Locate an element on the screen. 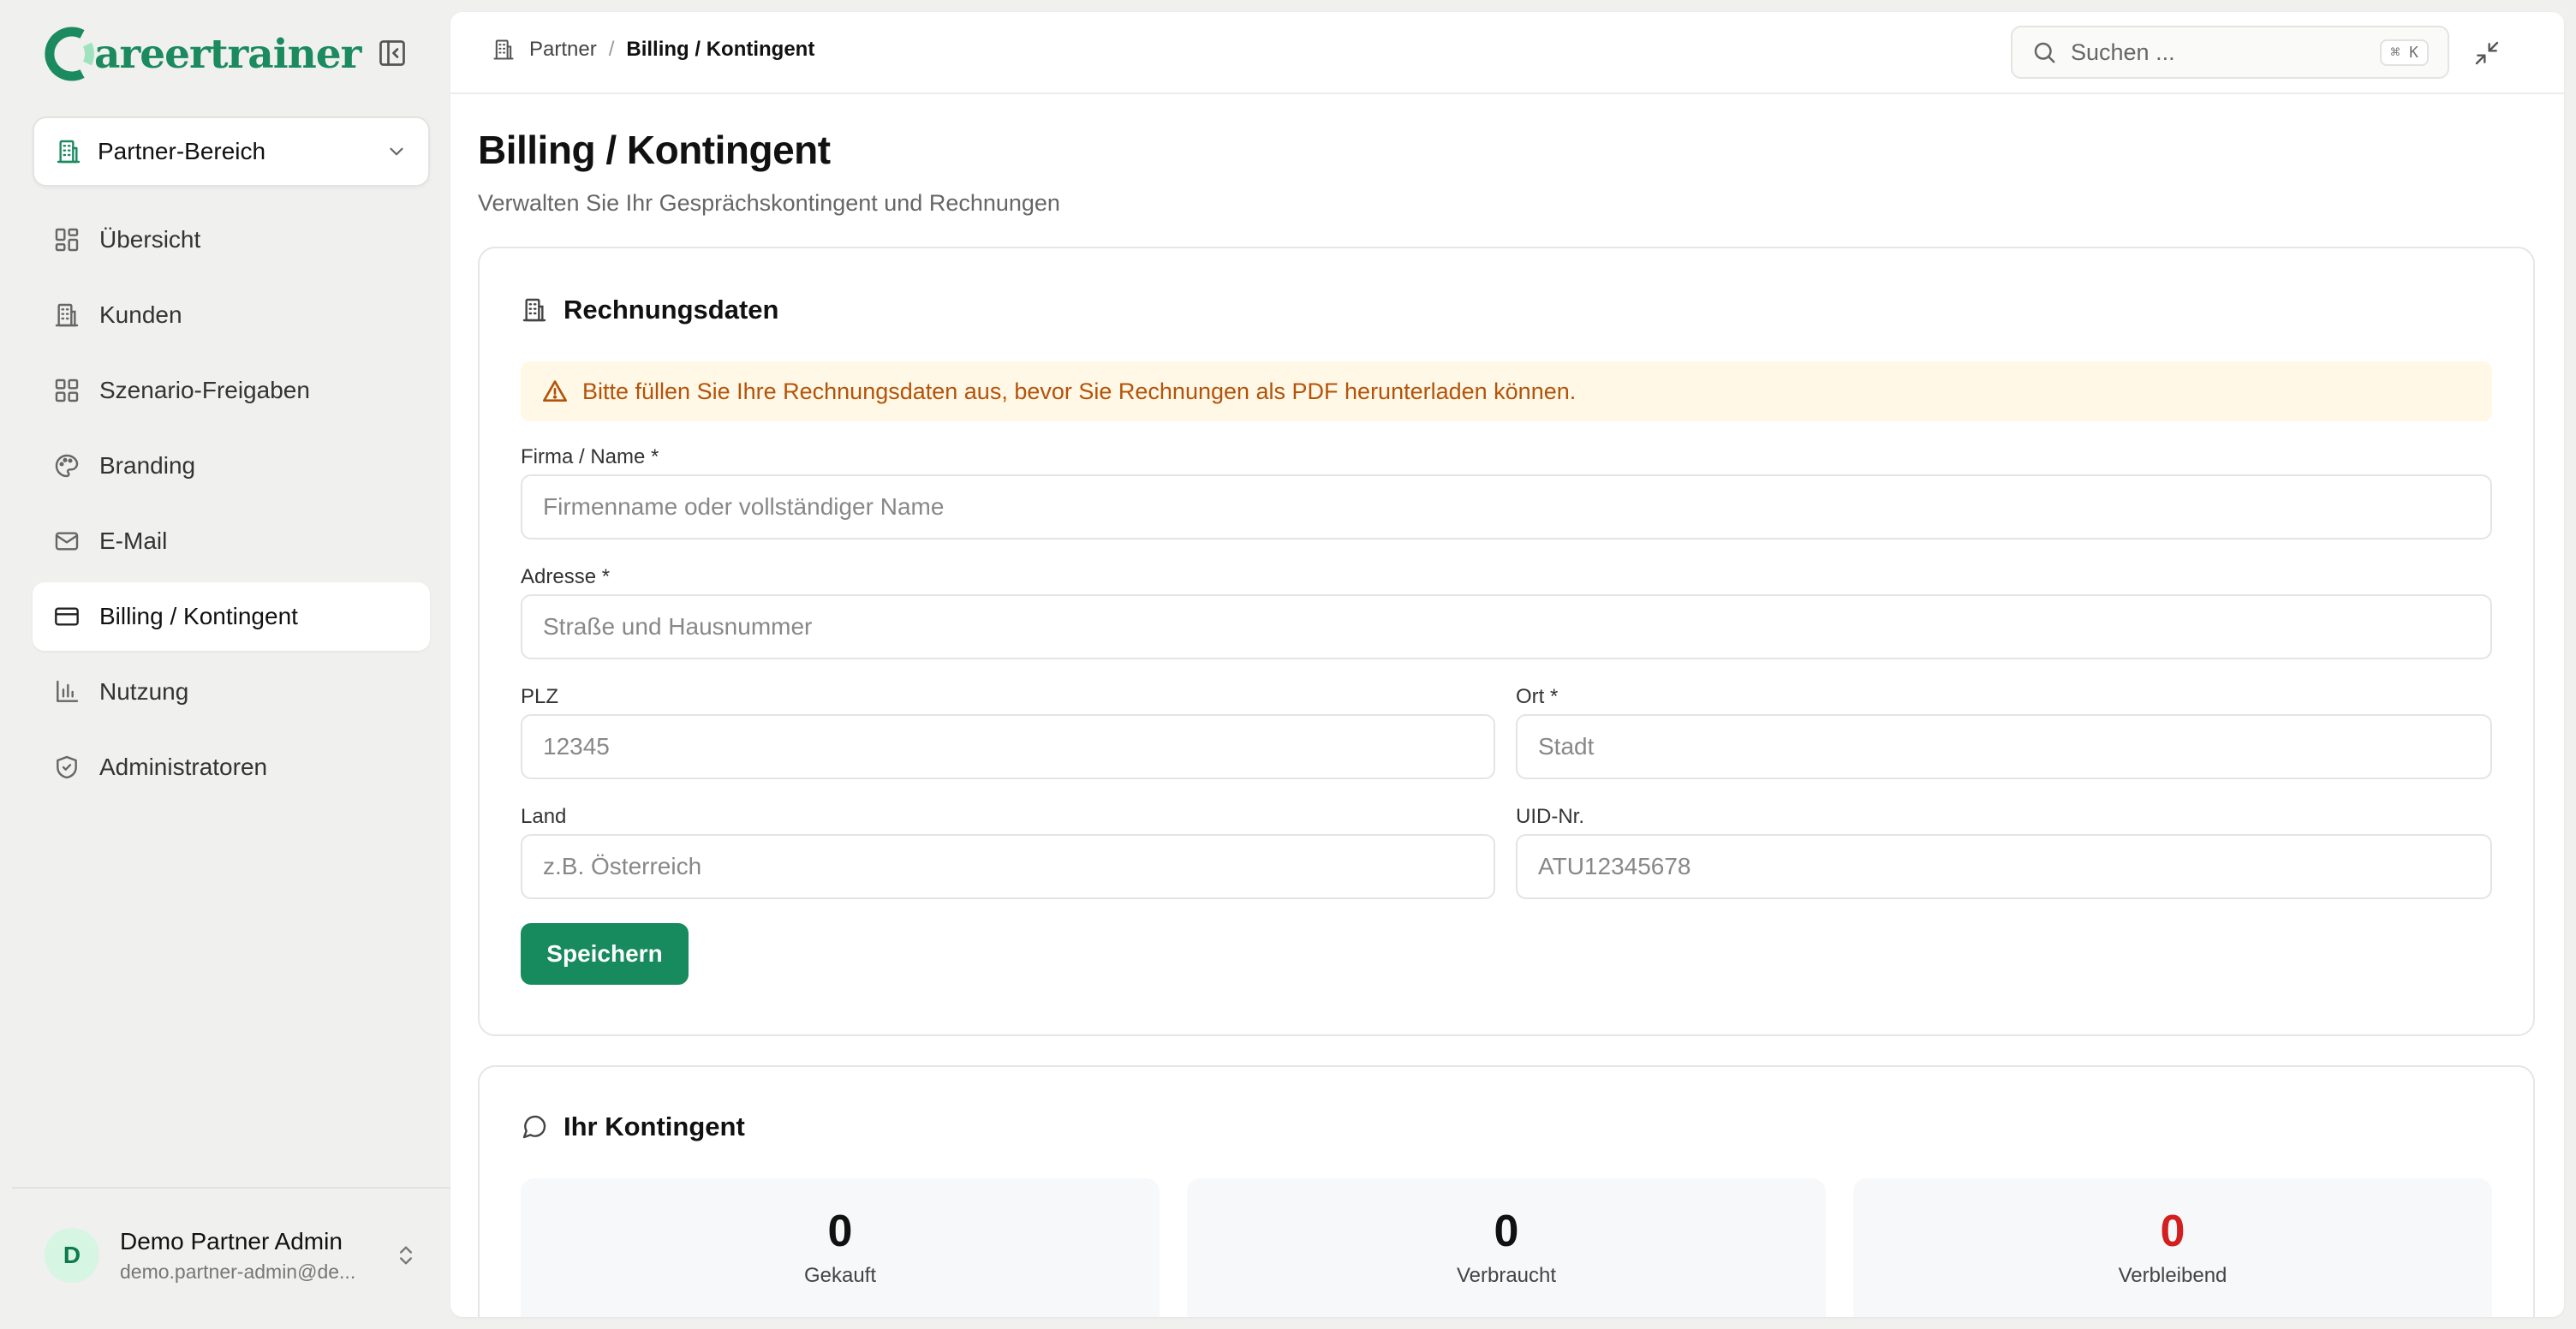 This screenshot has height=1329, width=2576. save-button: Speichern is located at coordinates (605, 954).